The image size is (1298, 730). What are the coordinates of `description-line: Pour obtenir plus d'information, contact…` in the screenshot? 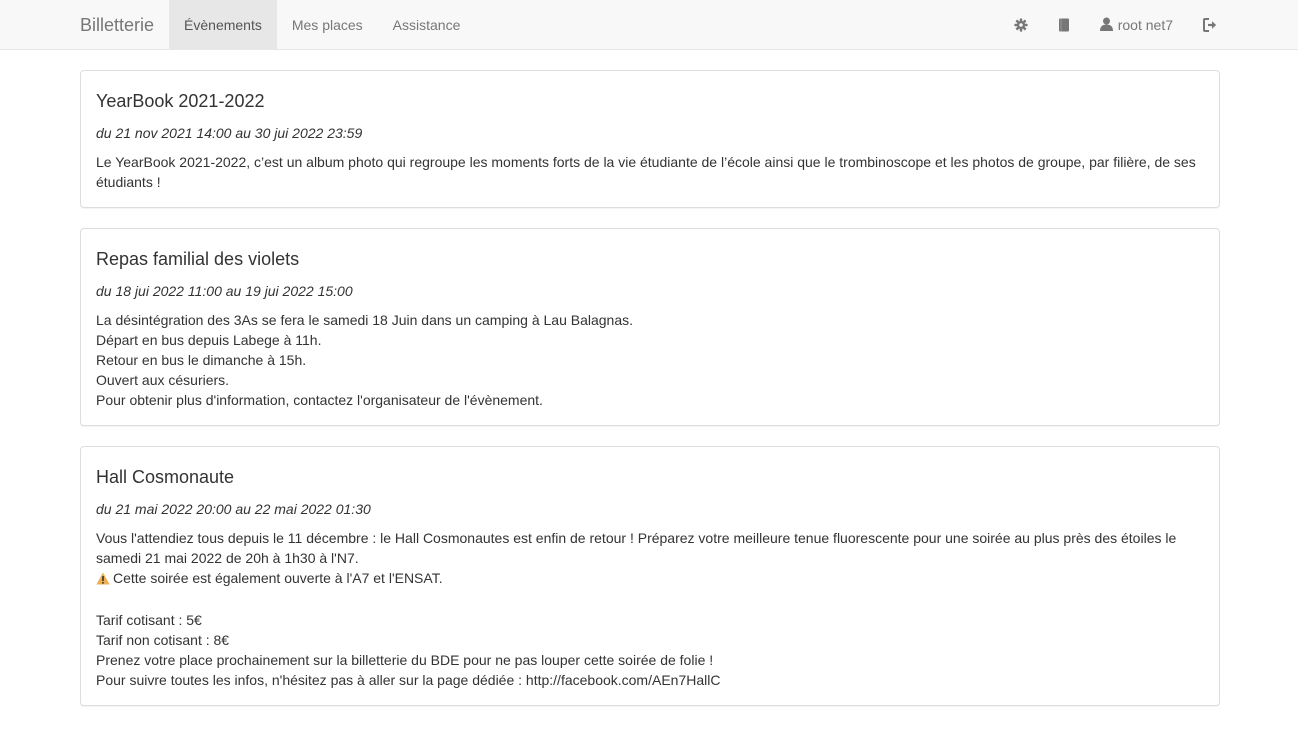 It's located at (319, 400).